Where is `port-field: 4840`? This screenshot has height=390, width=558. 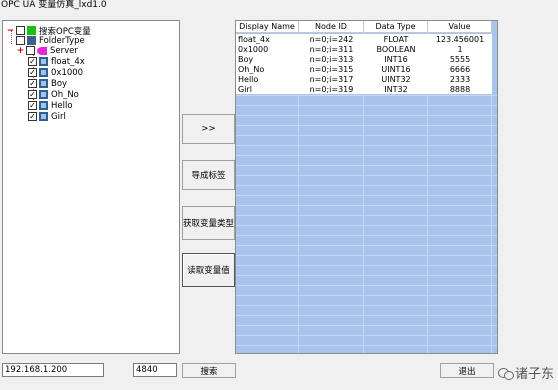 port-field: 4840 is located at coordinates (155, 370).